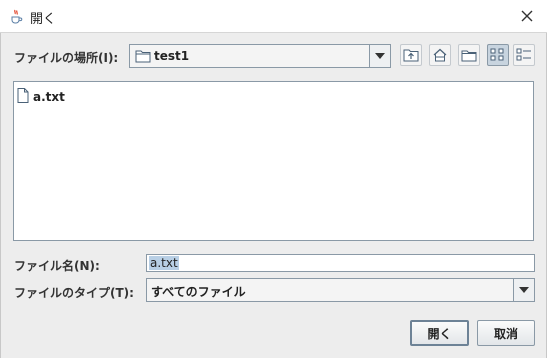  I want to click on home-icon, so click(440, 55).